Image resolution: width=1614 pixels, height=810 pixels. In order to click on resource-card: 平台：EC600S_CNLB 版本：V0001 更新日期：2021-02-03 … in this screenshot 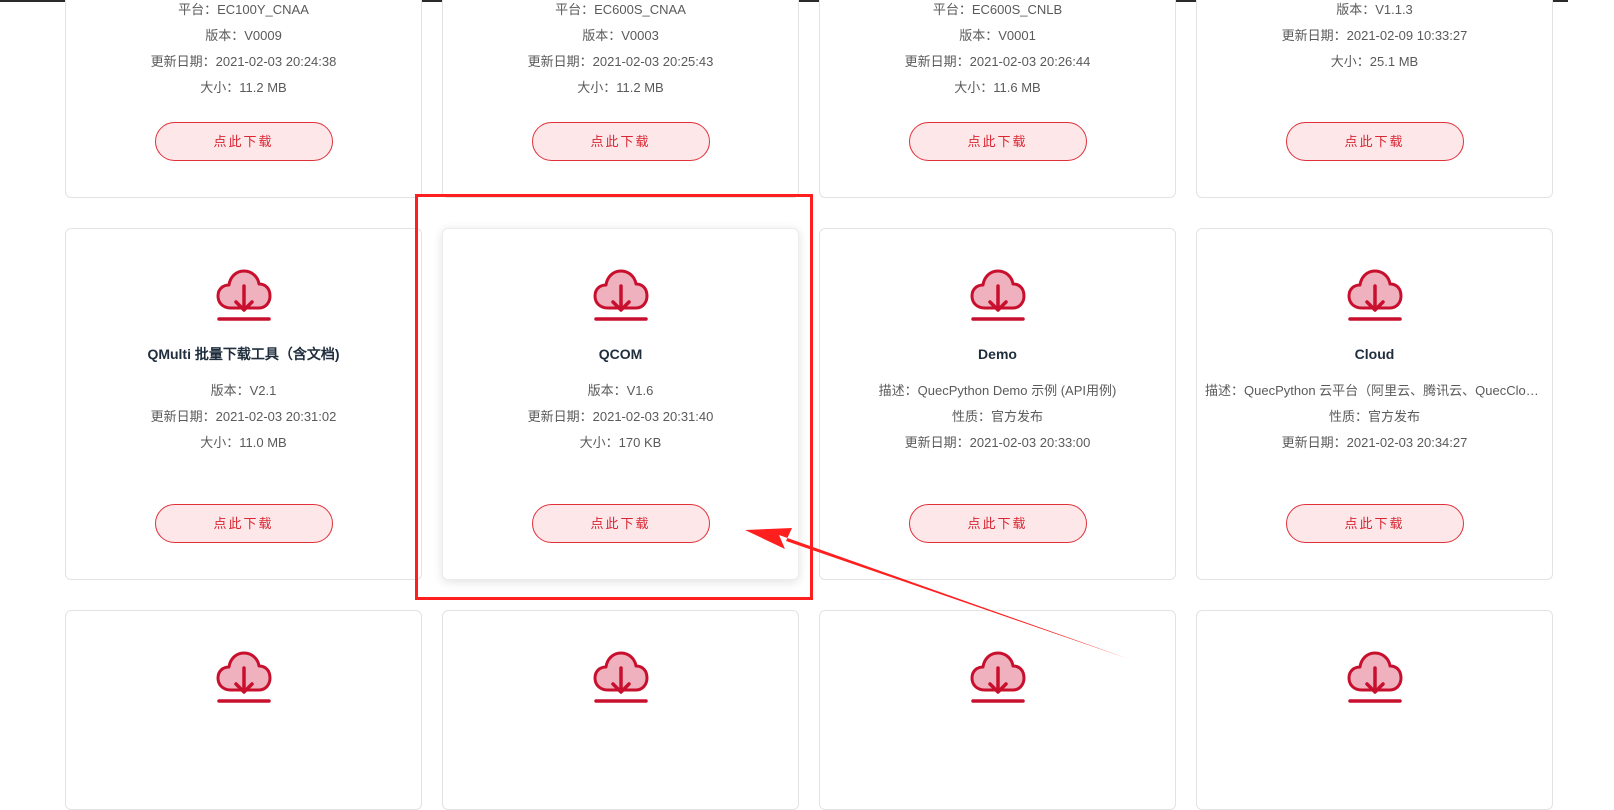, I will do `click(997, 99)`.